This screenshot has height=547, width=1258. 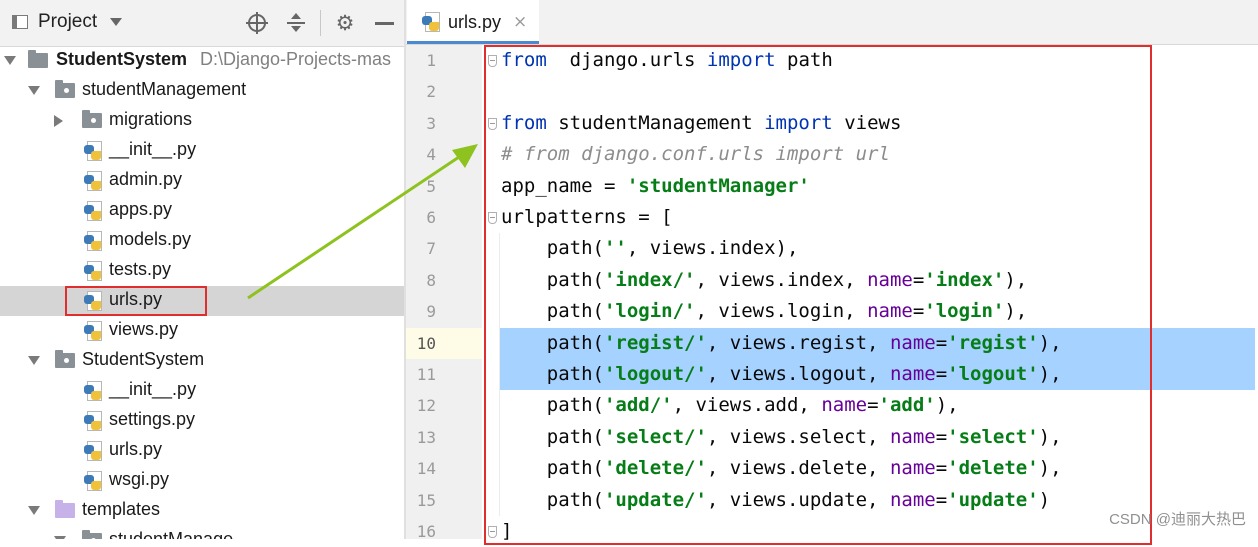 I want to click on collapse-all-icon, so click(x=296, y=23).